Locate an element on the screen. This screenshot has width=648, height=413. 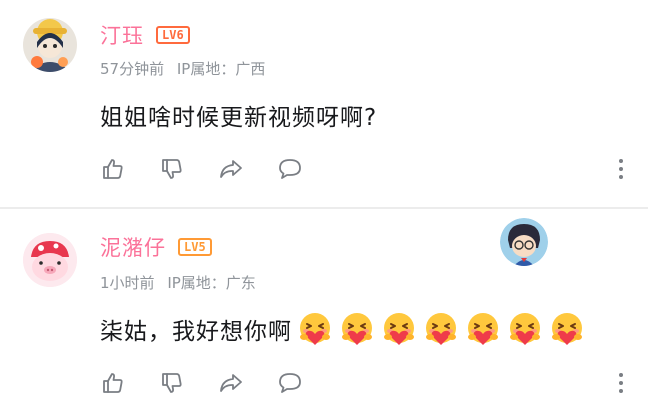
reply-icon is located at coordinates (290, 383).